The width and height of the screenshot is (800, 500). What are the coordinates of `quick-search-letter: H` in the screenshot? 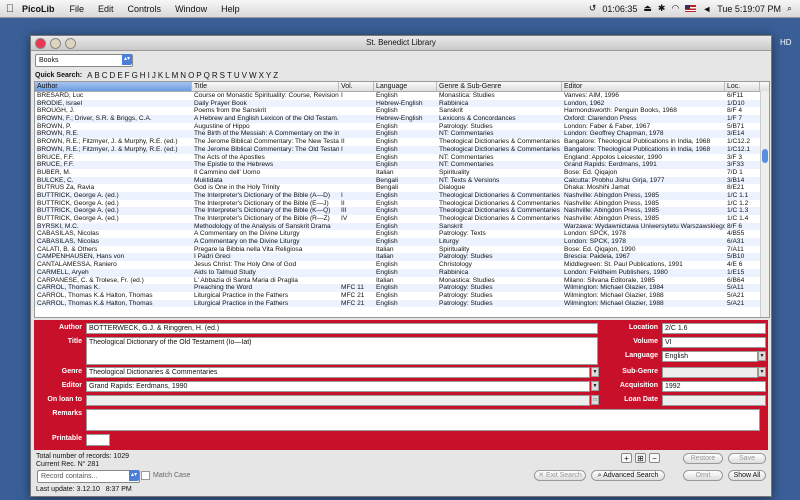 It's located at (143, 75).